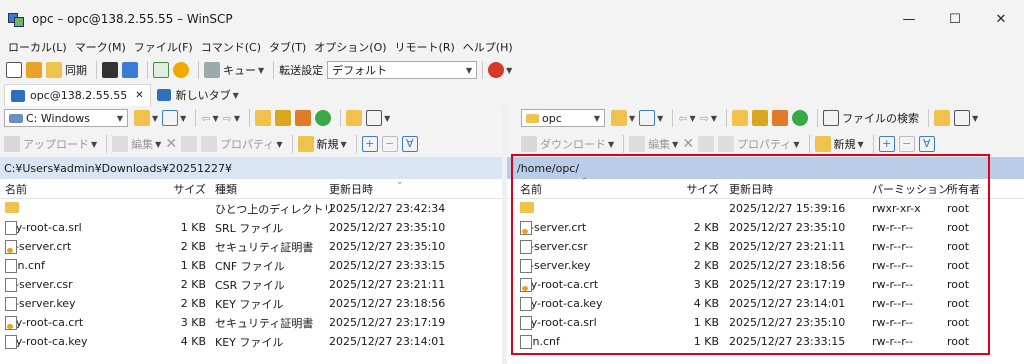 The image size is (1024, 364). What do you see at coordinates (171, 144) in the screenshot?
I see `left-delete-button: ✕` at bounding box center [171, 144].